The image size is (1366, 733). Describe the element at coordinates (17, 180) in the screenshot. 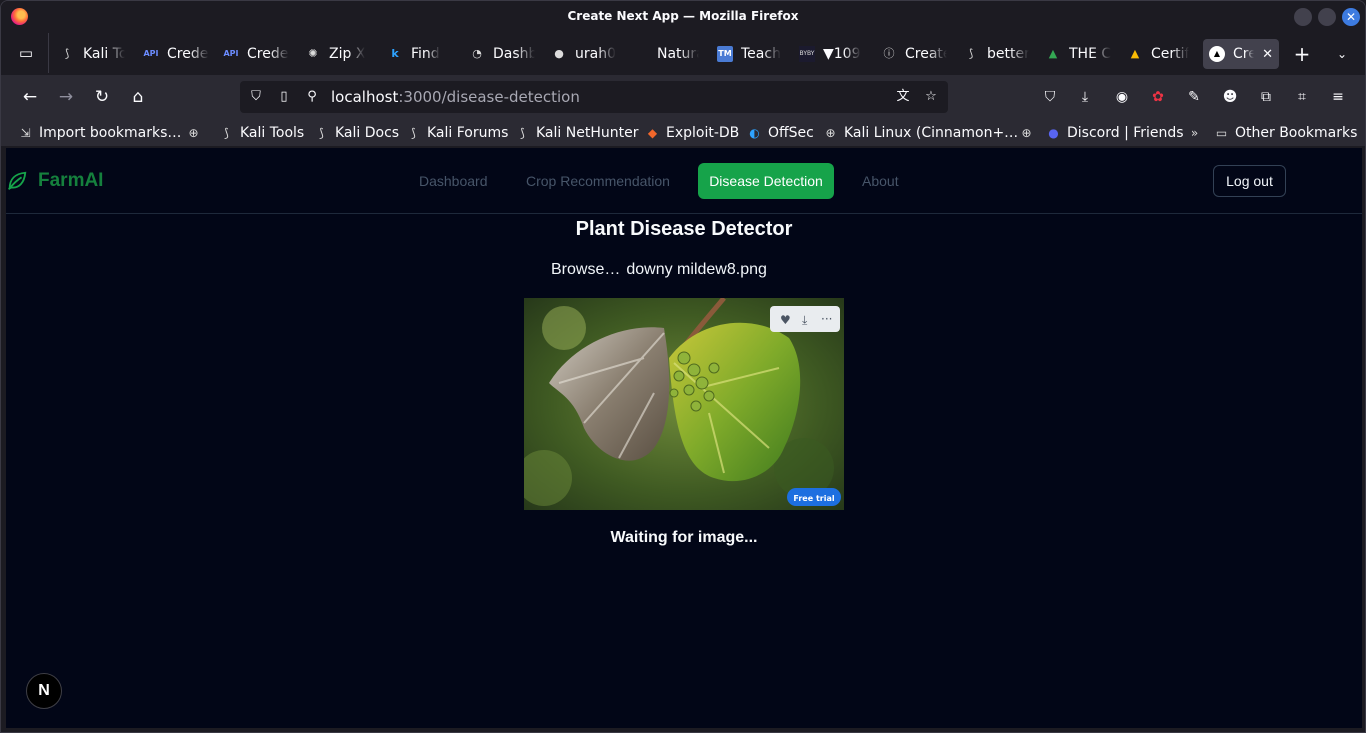

I see `leaf-icon` at that location.